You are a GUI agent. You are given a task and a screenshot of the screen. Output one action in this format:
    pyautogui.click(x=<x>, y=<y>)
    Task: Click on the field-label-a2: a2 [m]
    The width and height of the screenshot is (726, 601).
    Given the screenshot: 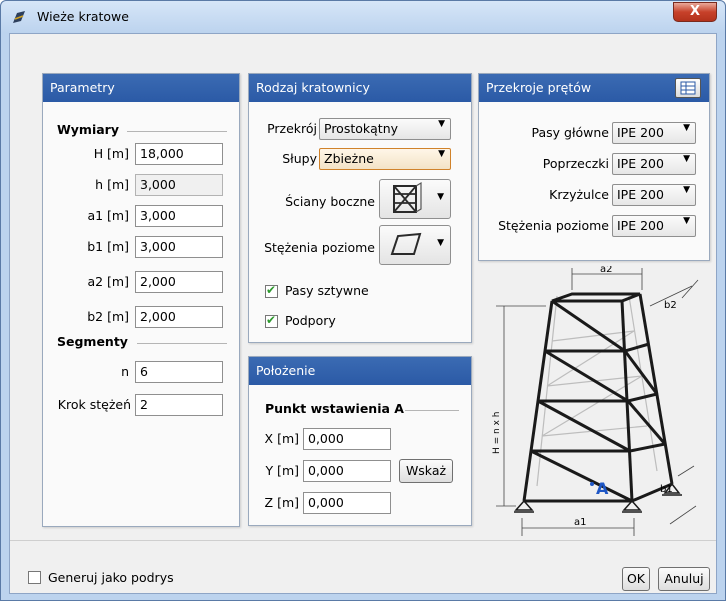 What is the action you would take?
    pyautogui.click(x=108, y=281)
    